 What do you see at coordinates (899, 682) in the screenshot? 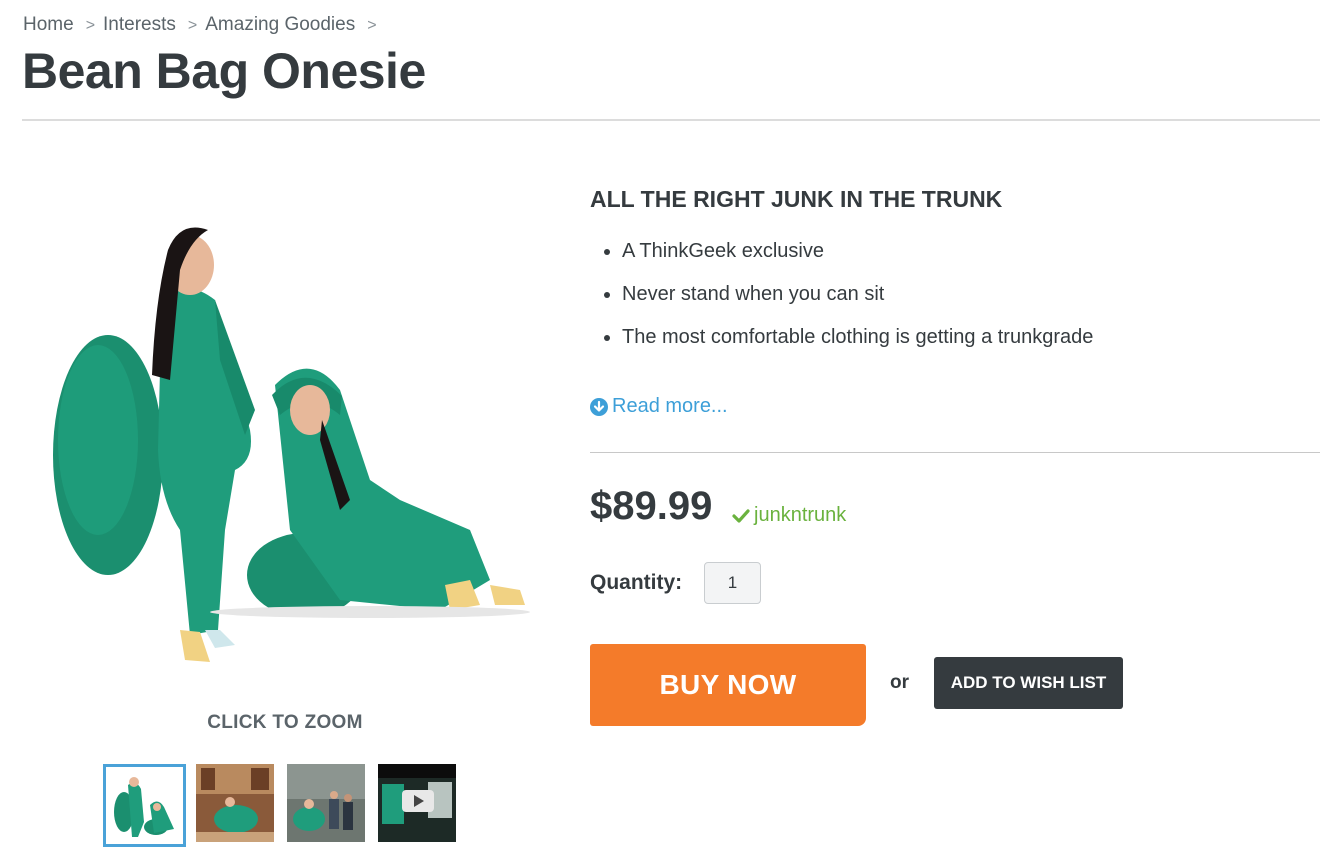
I see `or-separator: or` at bounding box center [899, 682].